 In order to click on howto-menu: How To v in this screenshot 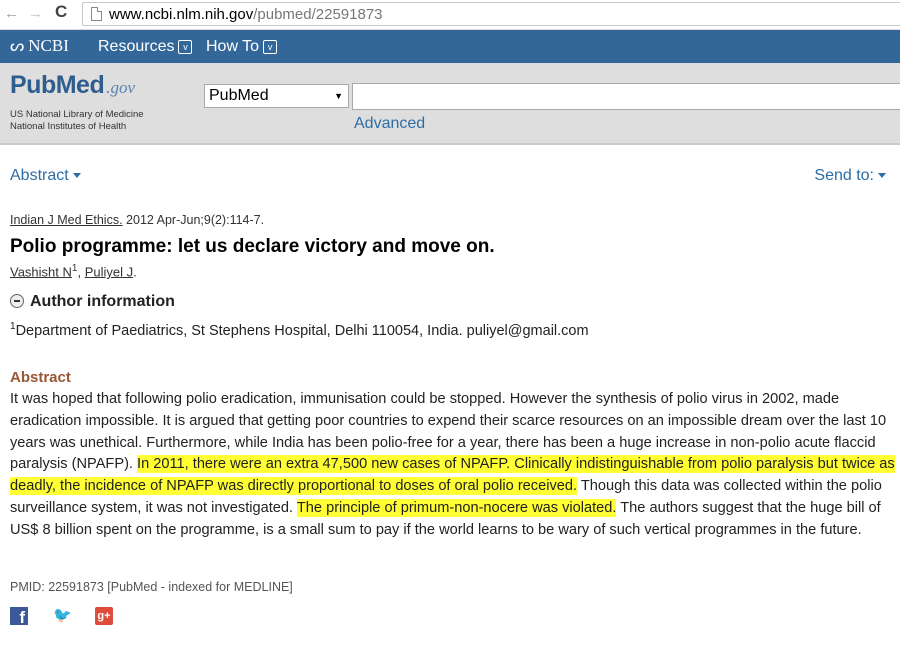, I will do `click(242, 47)`.